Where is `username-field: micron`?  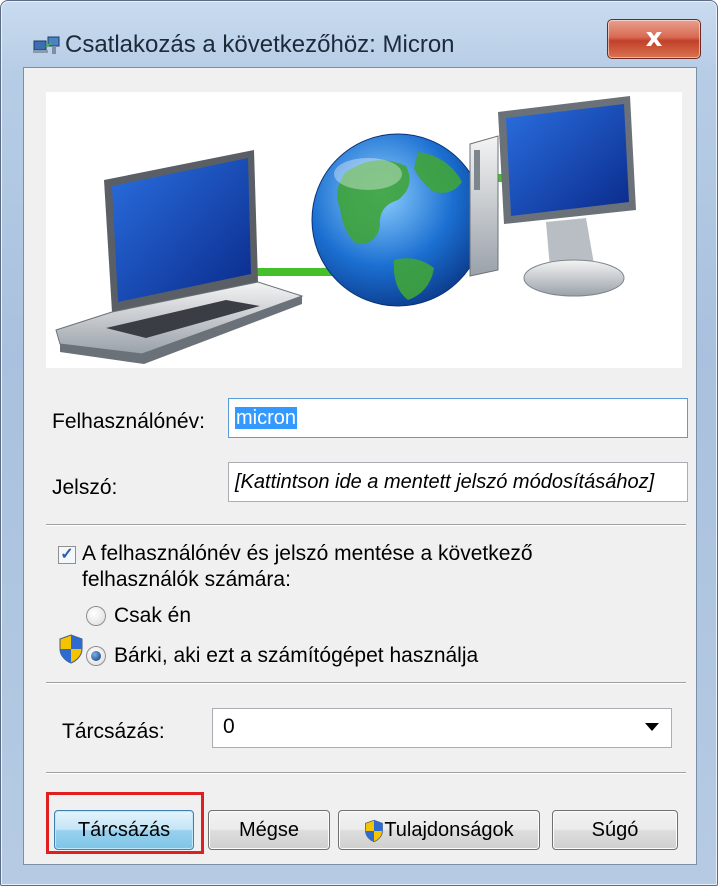 username-field: micron is located at coordinates (458, 418).